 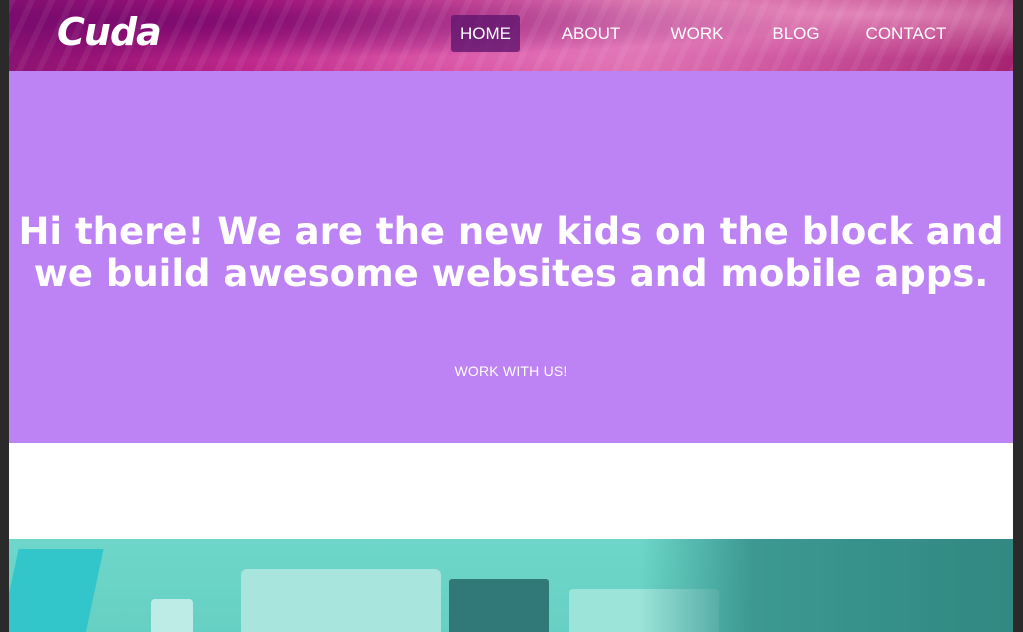 I want to click on main-nav: HOME ABOUT WORK BLOG CONTACT, so click(x=511, y=33).